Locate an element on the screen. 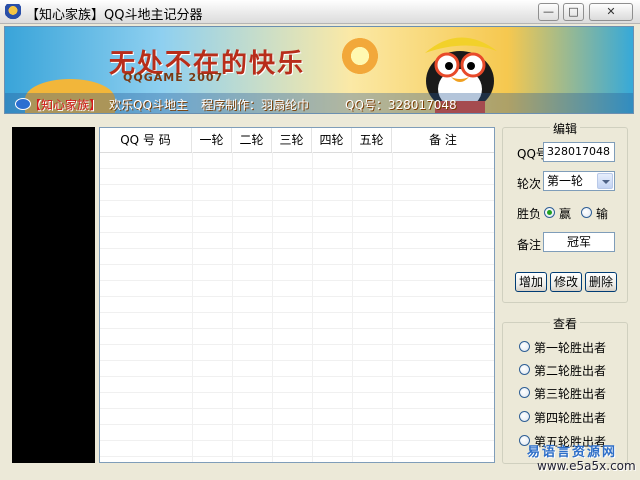  result-label: 胜负 is located at coordinates (529, 214).